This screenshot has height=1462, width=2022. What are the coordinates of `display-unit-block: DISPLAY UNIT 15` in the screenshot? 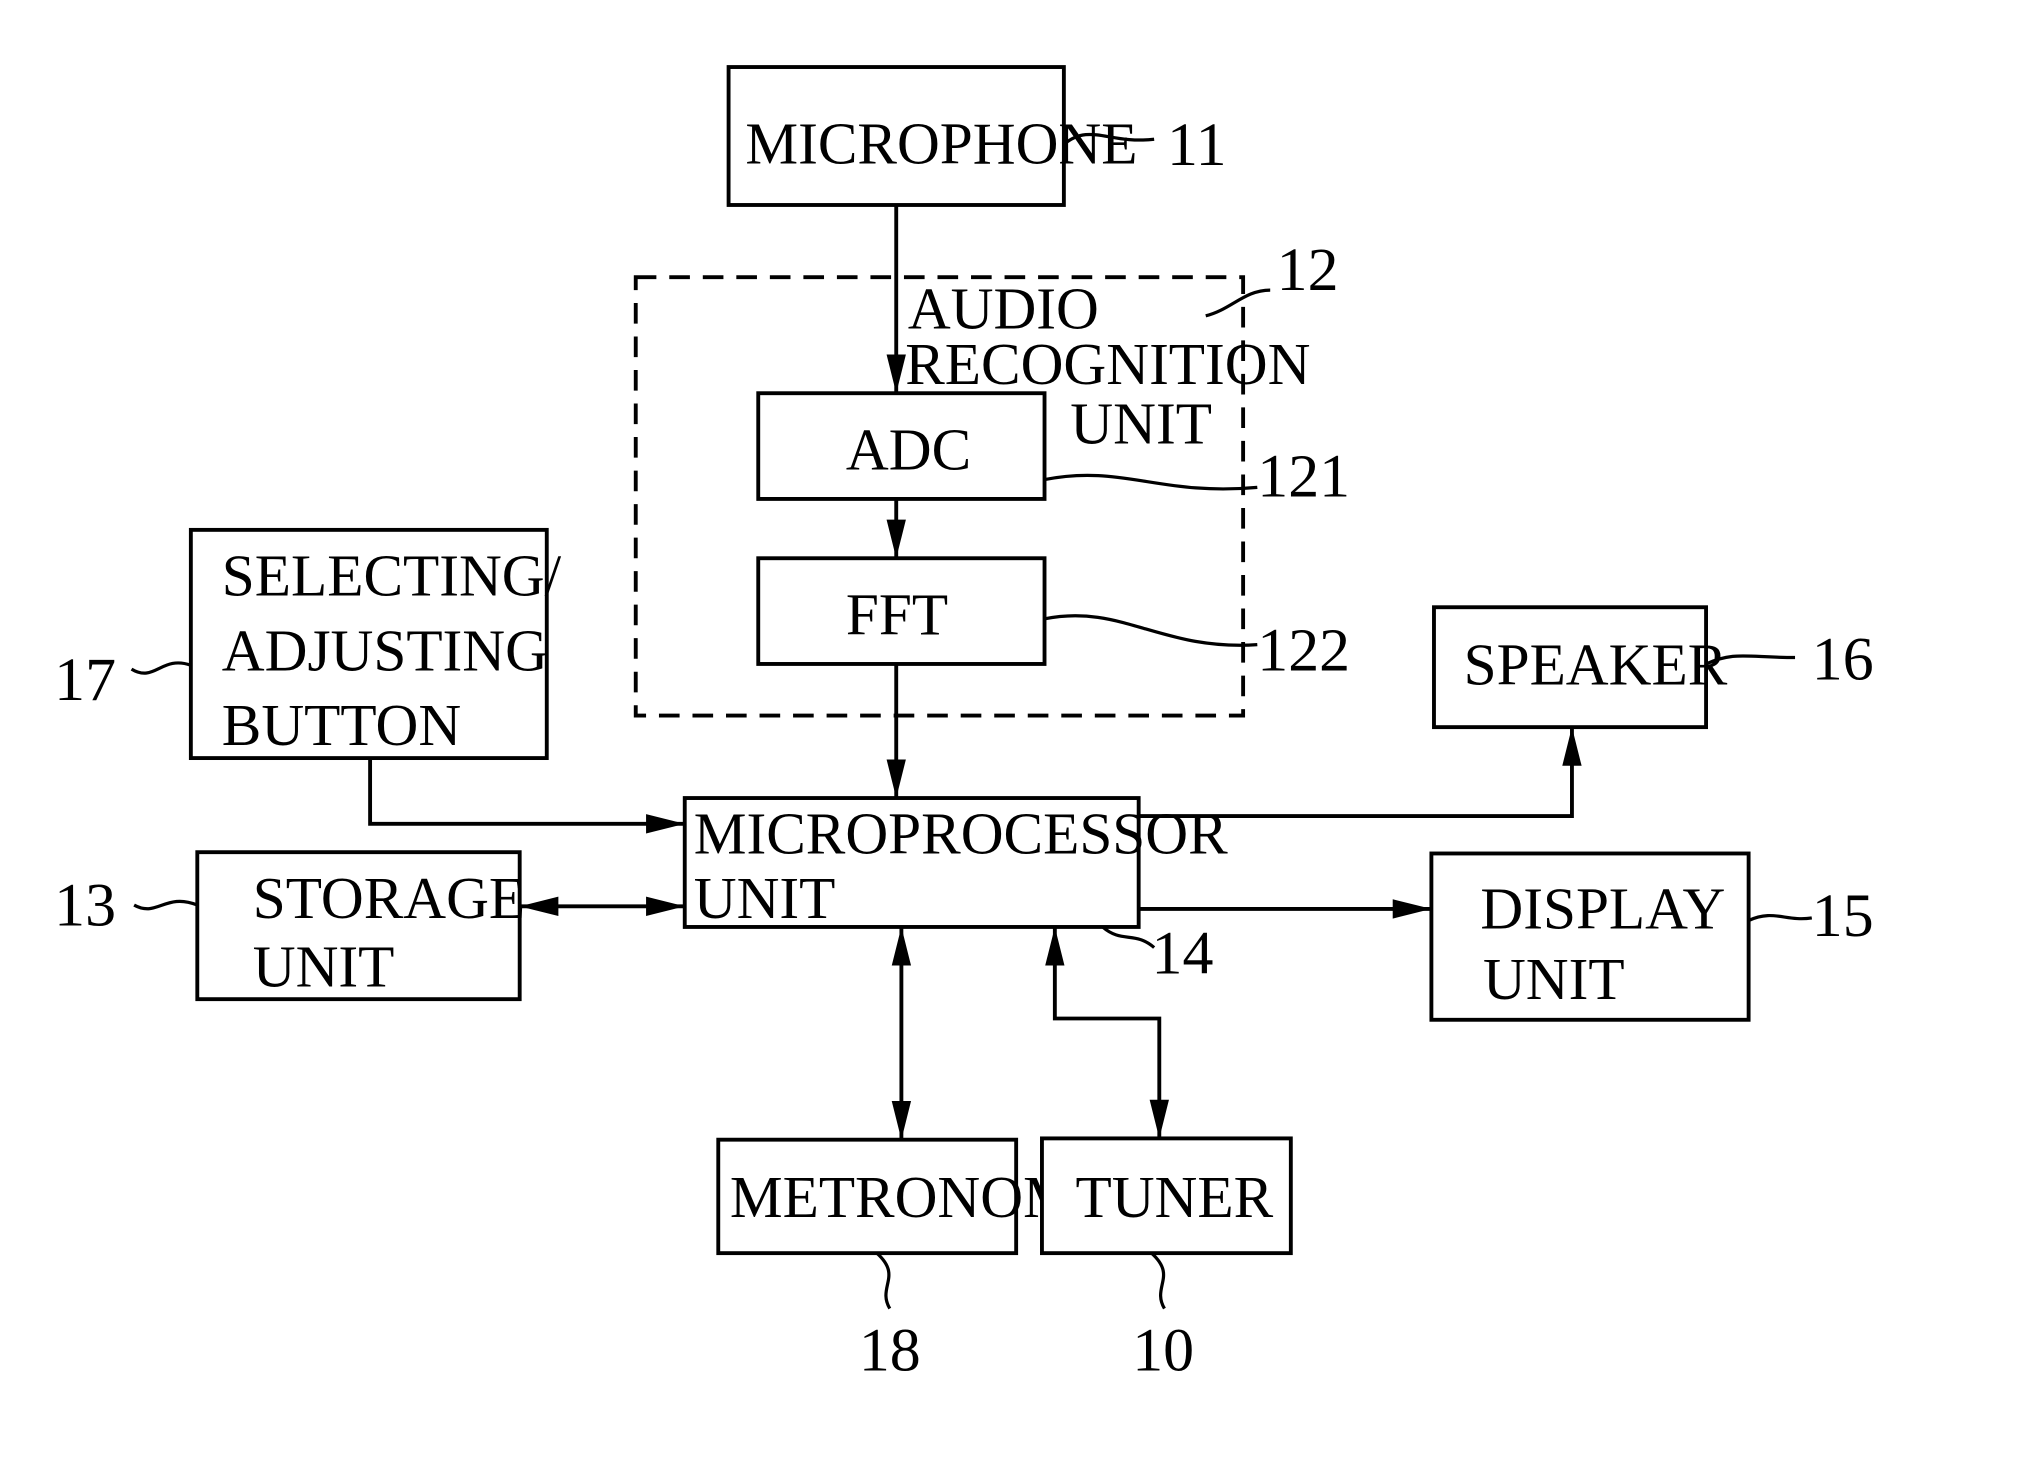 It's located at (1651, 936).